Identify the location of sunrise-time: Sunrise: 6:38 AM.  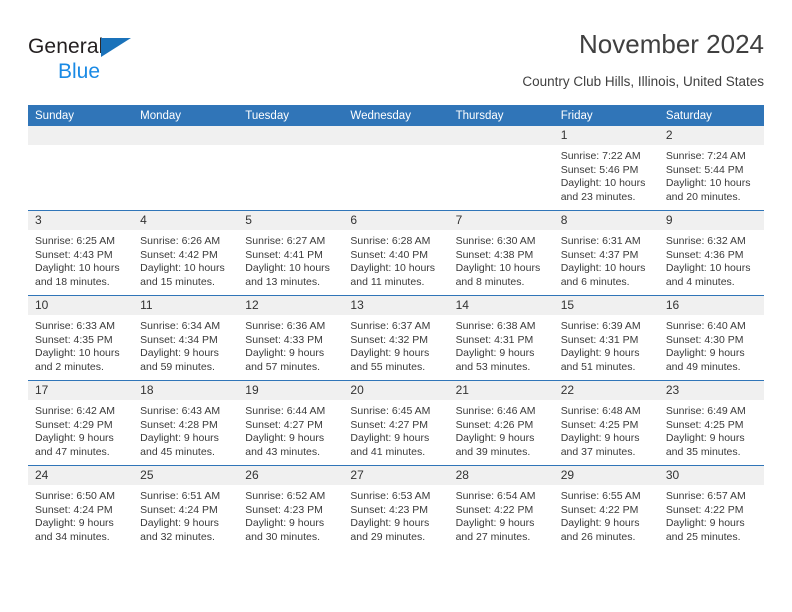
(495, 326).